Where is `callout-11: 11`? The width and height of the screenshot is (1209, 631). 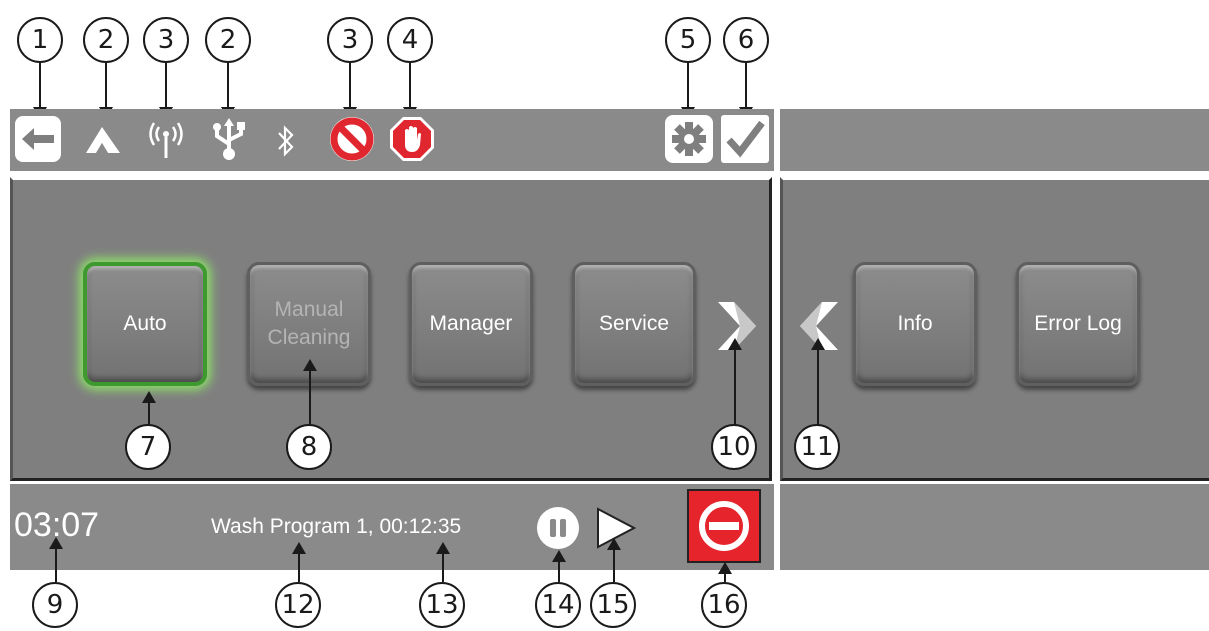 callout-11: 11 is located at coordinates (817, 447).